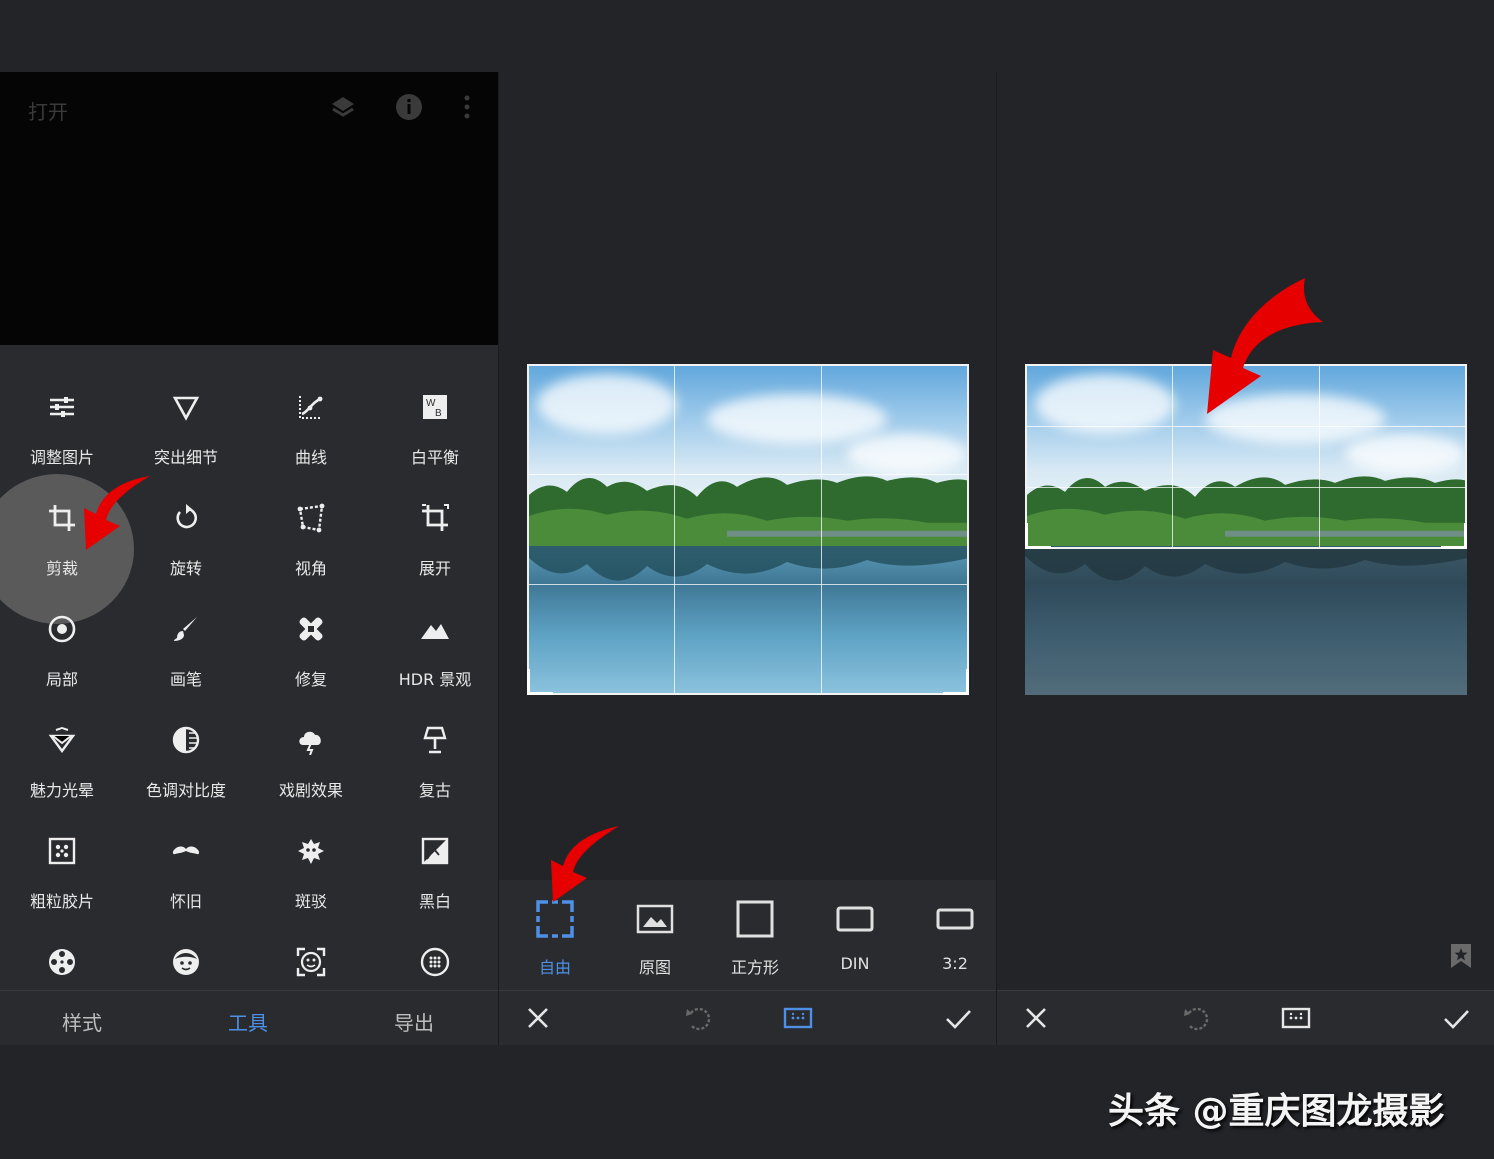 Image resolution: width=1494 pixels, height=1159 pixels. What do you see at coordinates (855, 963) in the screenshot?
I see `crop-option-label: DIN` at bounding box center [855, 963].